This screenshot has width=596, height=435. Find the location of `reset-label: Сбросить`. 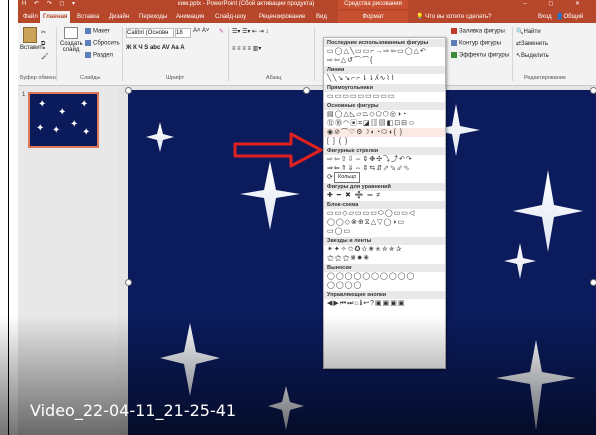

reset-label: Сбросить is located at coordinates (106, 43).